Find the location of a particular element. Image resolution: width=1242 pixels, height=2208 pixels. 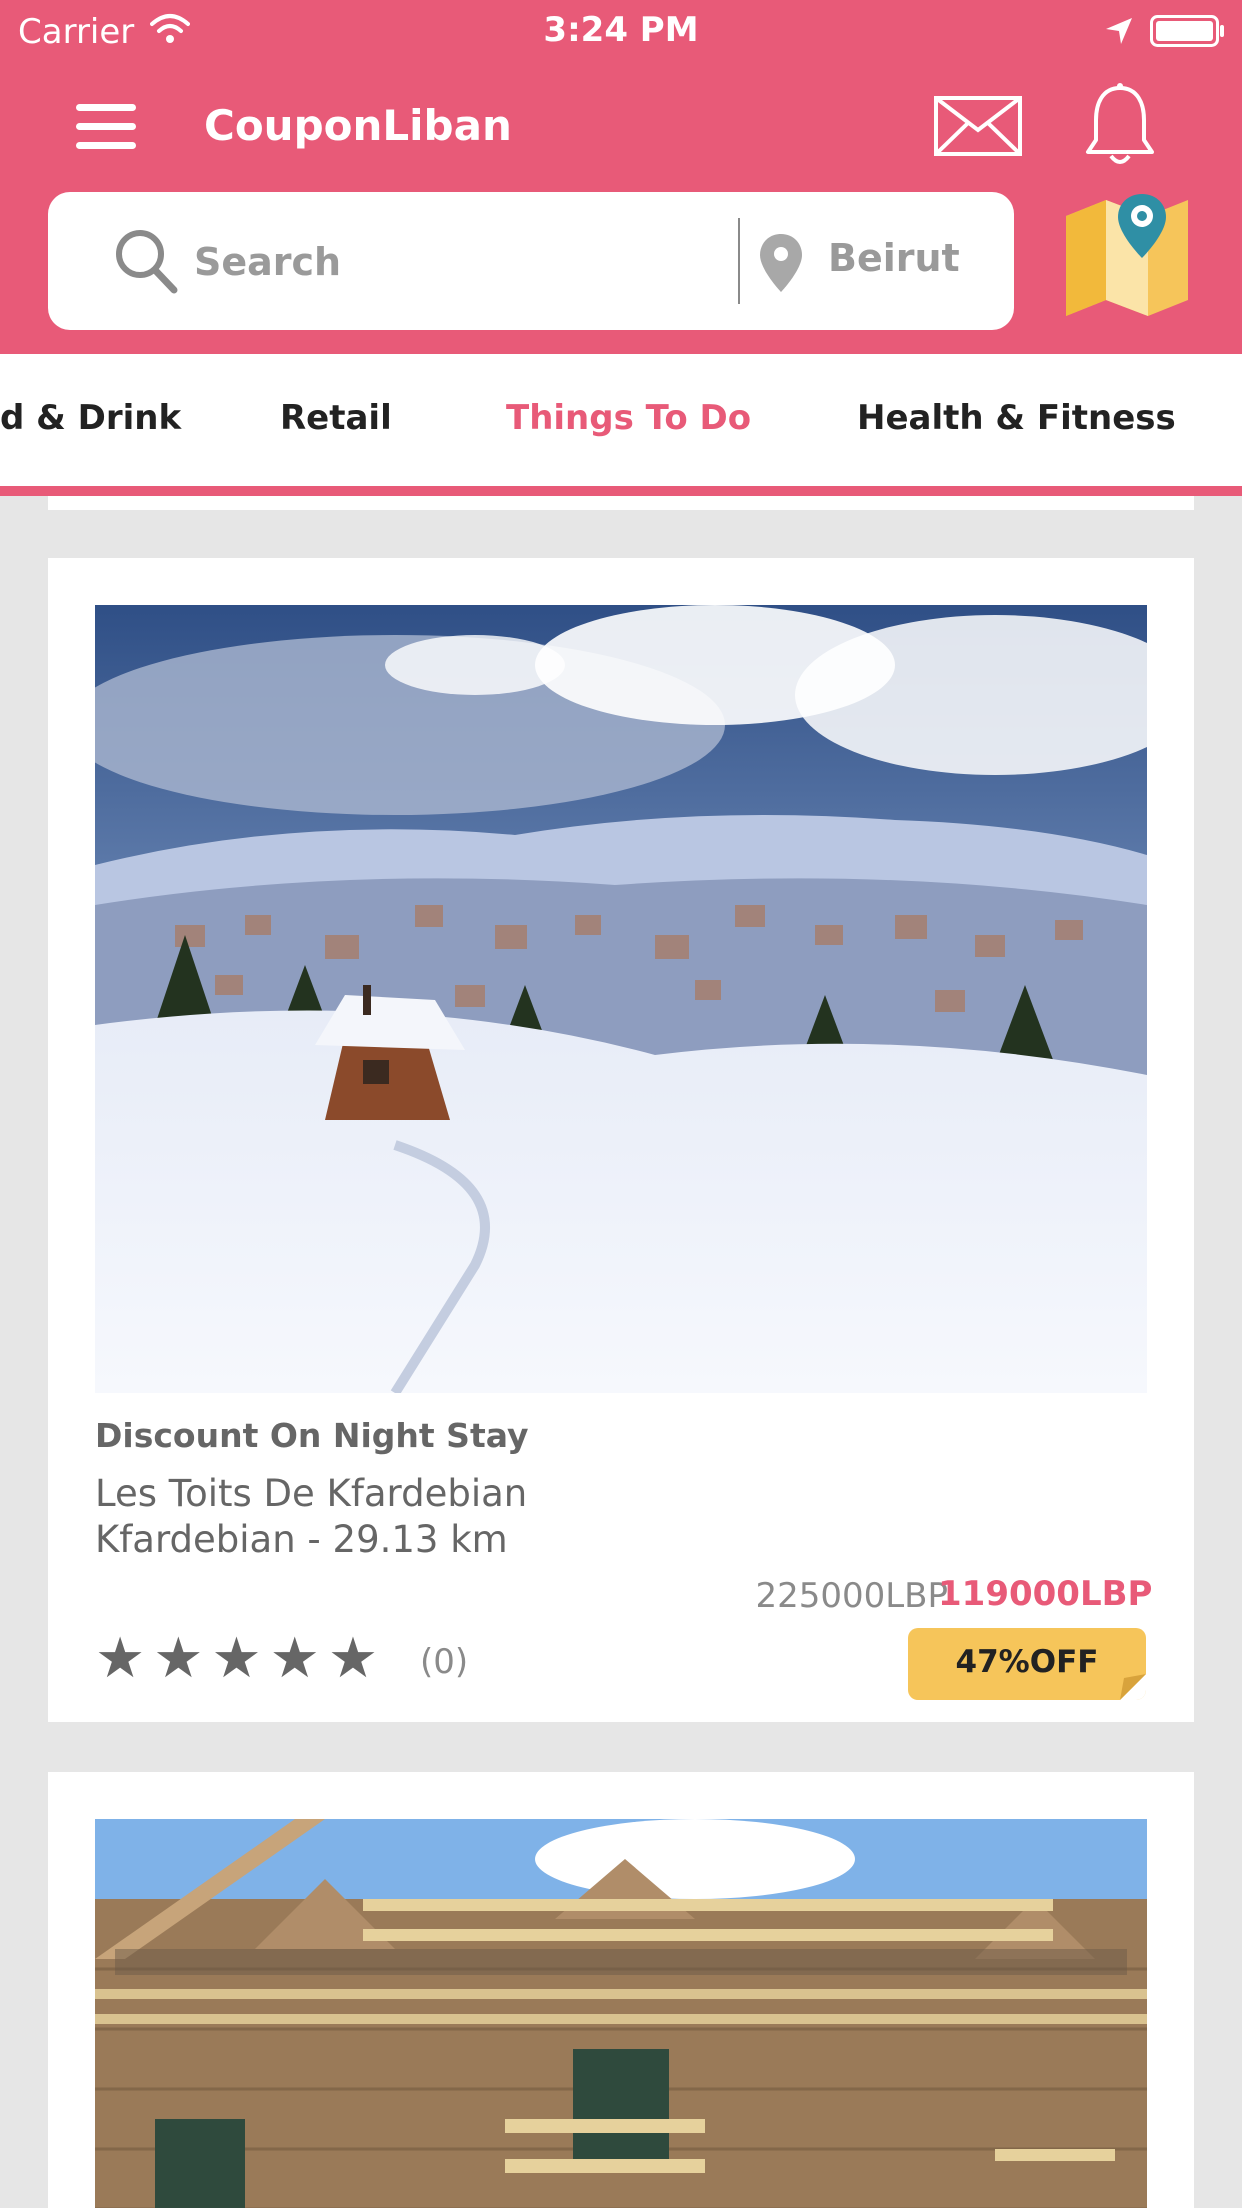

badge-fold-icon is located at coordinates (1133, 1687).